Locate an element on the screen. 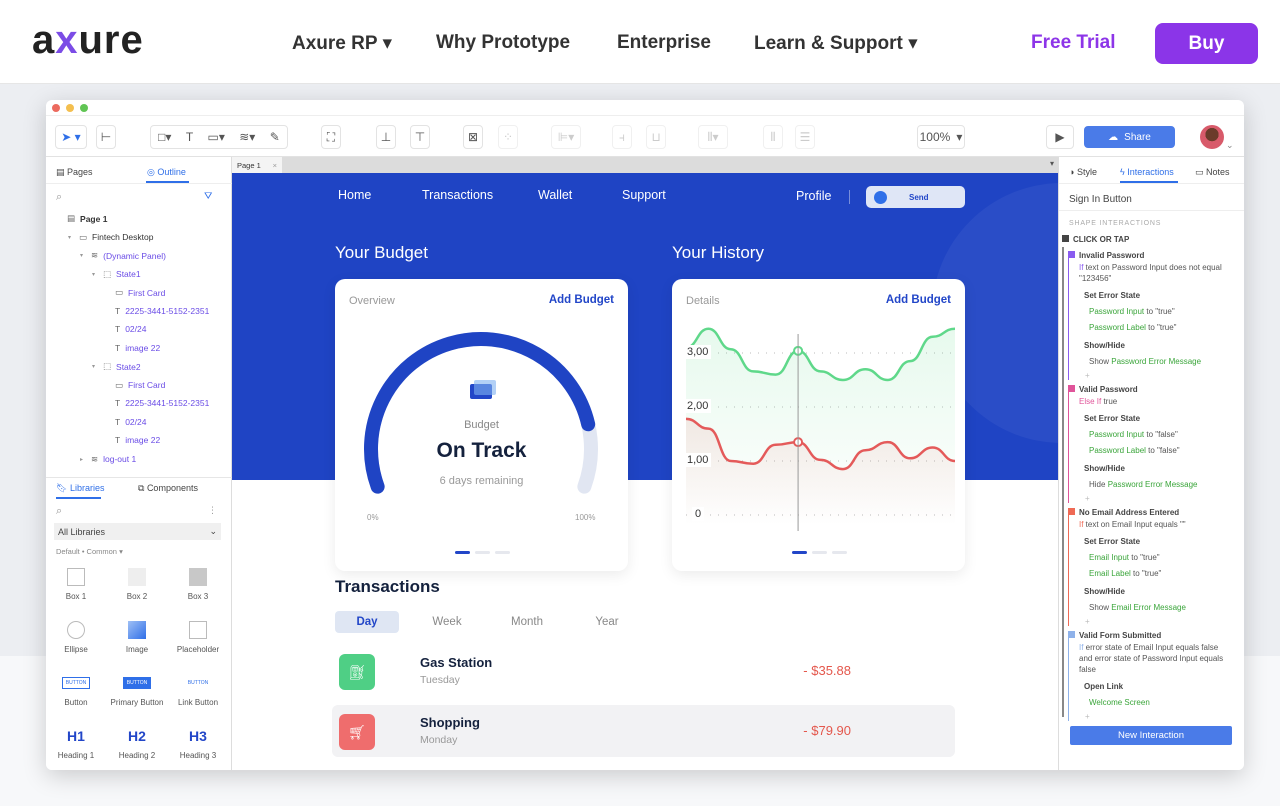 This screenshot has width=1280, height=806. tab-year: Year is located at coordinates (607, 622).